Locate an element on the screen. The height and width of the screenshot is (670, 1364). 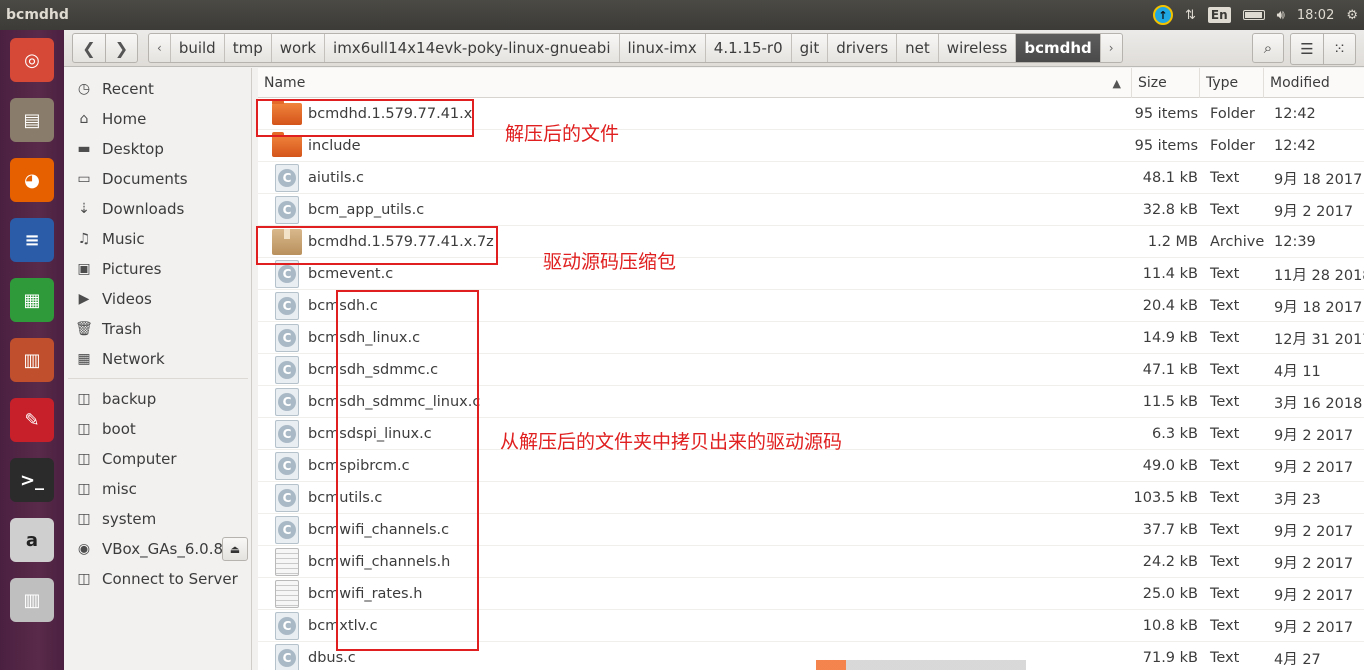
sidebar-item-label: Recent is located at coordinates (128, 89).